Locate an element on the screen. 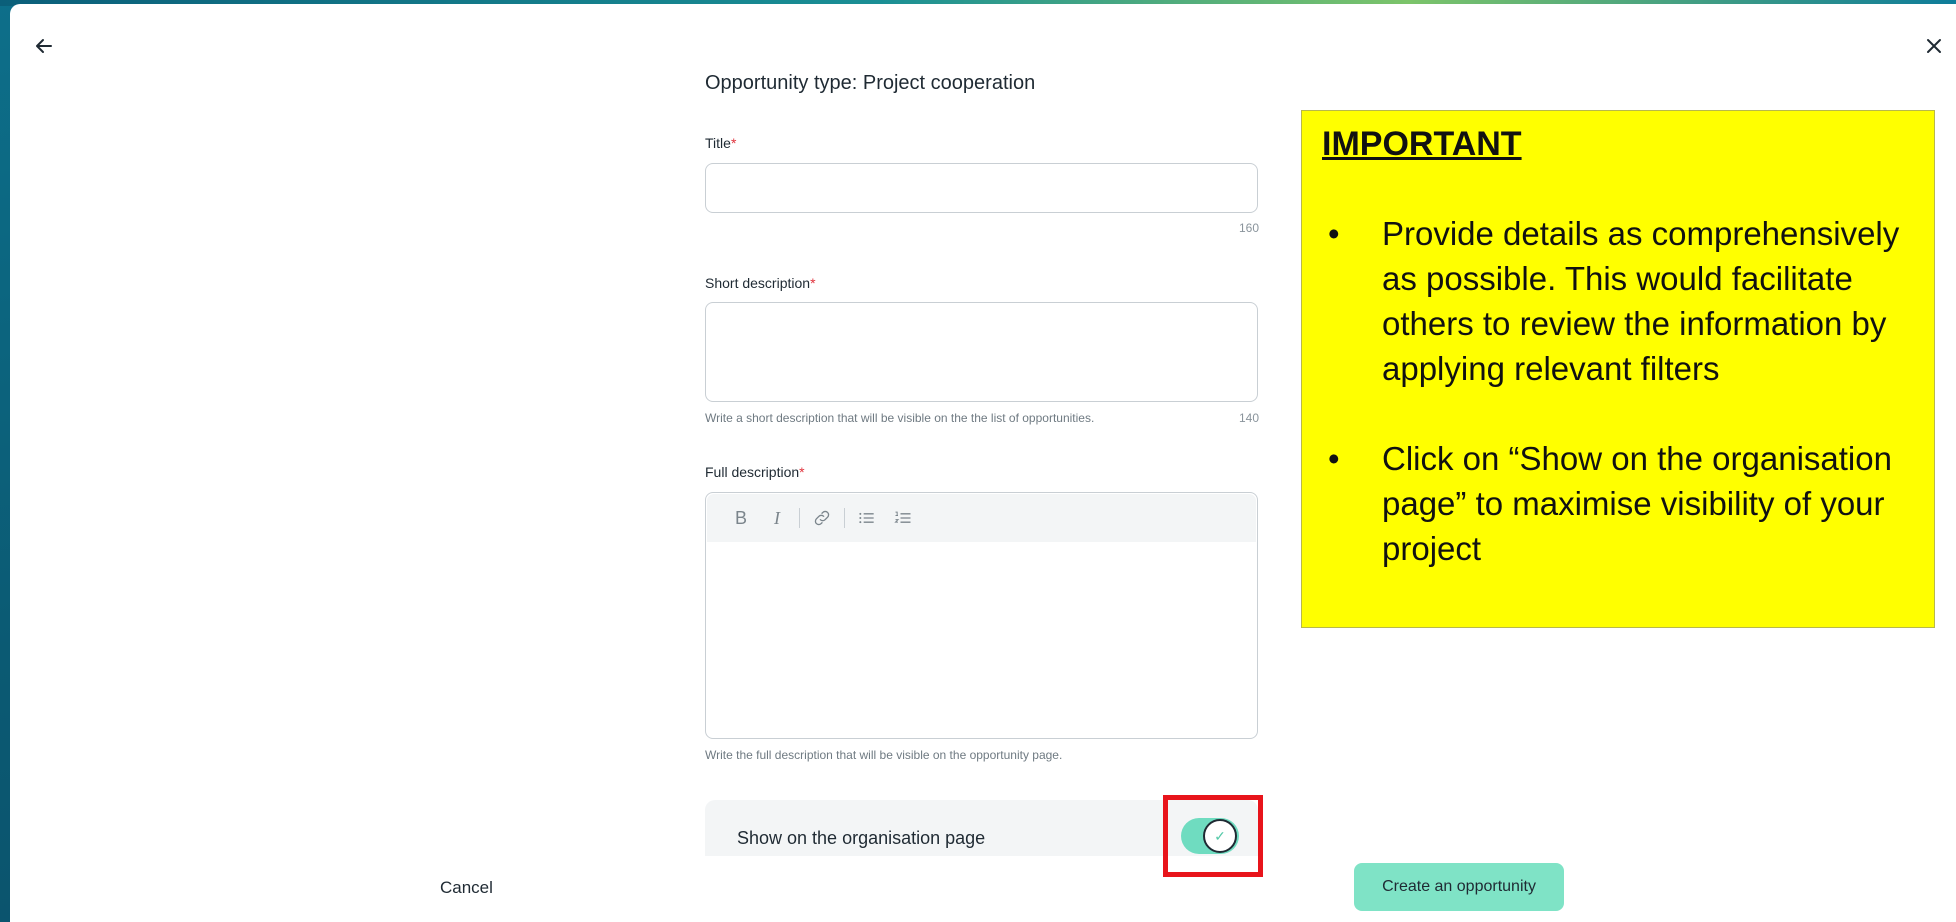  page-title: Opportunity type: Project cooperation is located at coordinates (870, 83).